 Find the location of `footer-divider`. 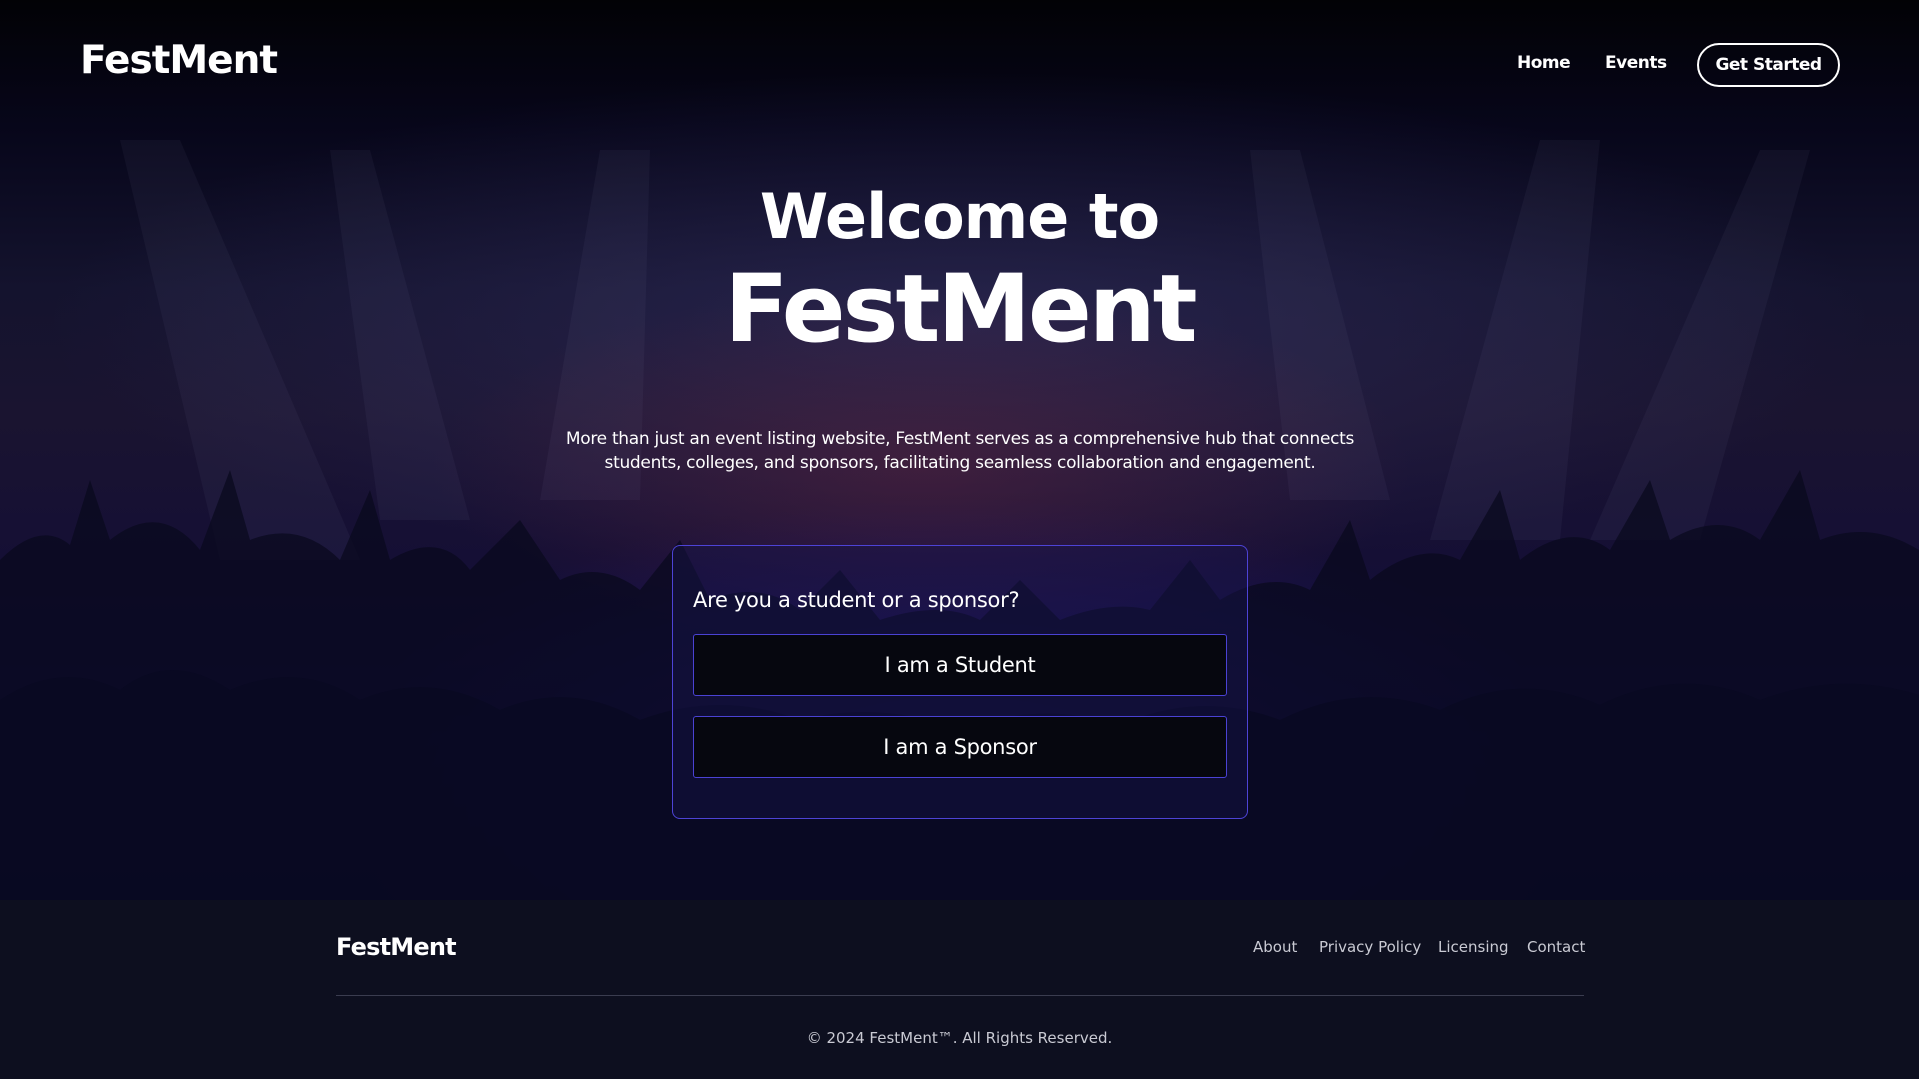

footer-divider is located at coordinates (960, 995).